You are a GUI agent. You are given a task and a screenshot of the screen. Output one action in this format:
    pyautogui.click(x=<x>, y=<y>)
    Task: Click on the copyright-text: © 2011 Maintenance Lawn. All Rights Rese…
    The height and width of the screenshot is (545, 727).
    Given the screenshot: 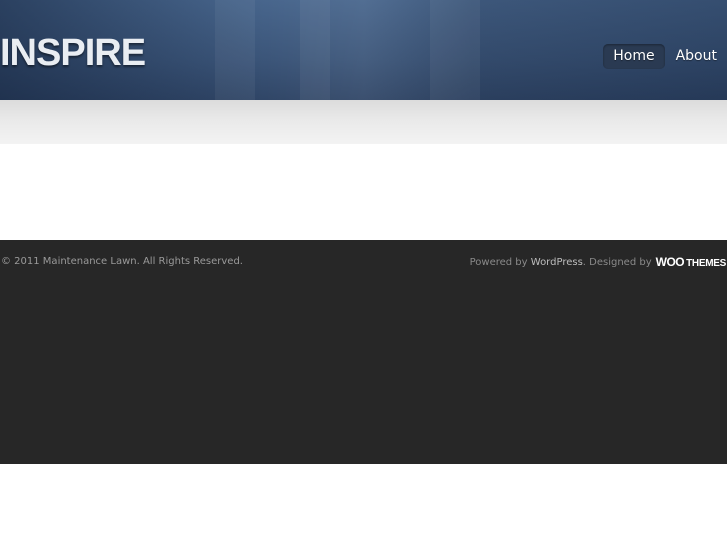 What is the action you would take?
    pyautogui.click(x=122, y=261)
    